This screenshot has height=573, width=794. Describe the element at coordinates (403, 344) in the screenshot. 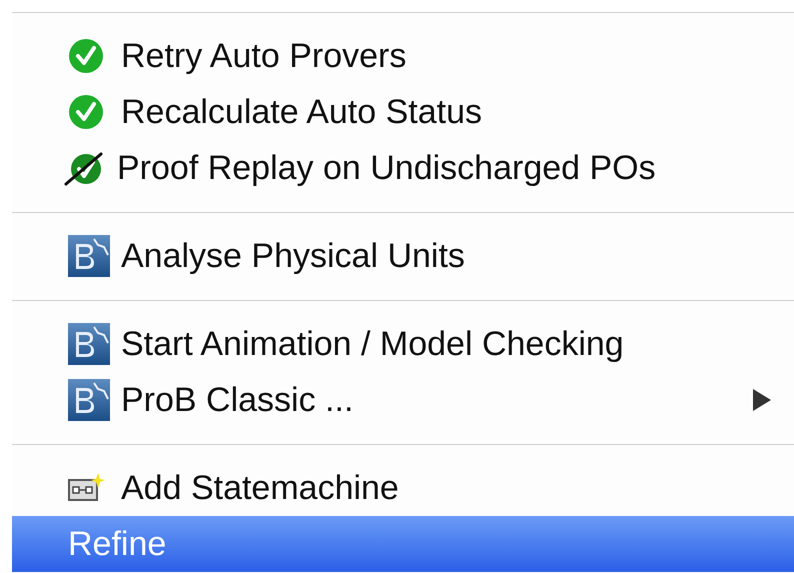

I see `menu-item: Start Animation / Model Checking` at that location.